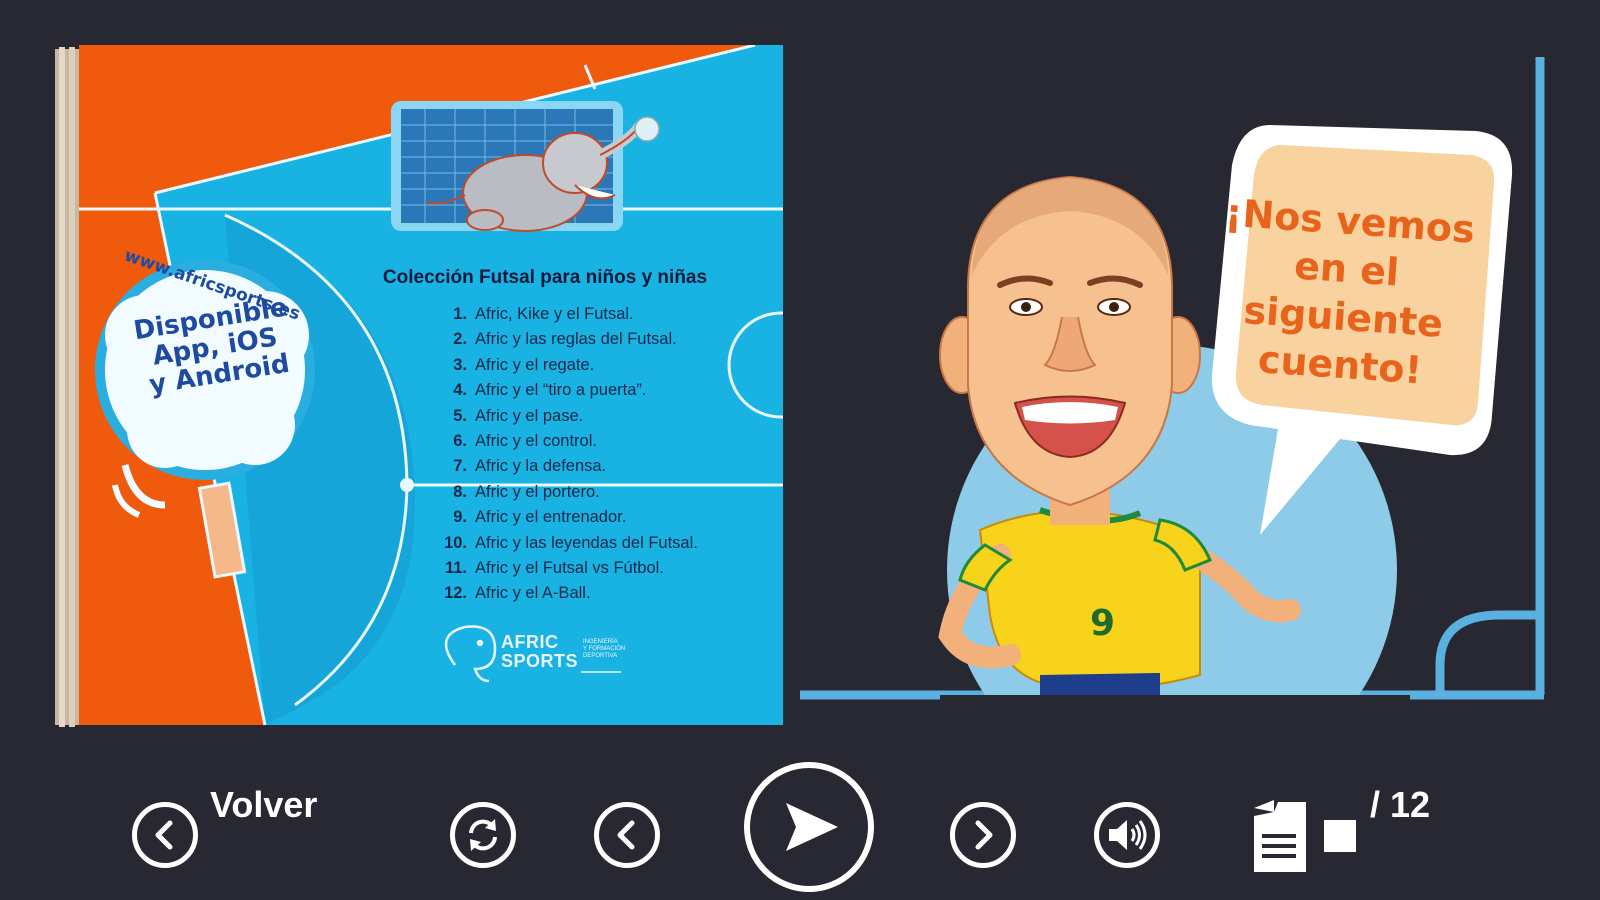  Describe the element at coordinates (533, 593) in the screenshot. I see `story-title: Afric y el A-Ball.` at that location.